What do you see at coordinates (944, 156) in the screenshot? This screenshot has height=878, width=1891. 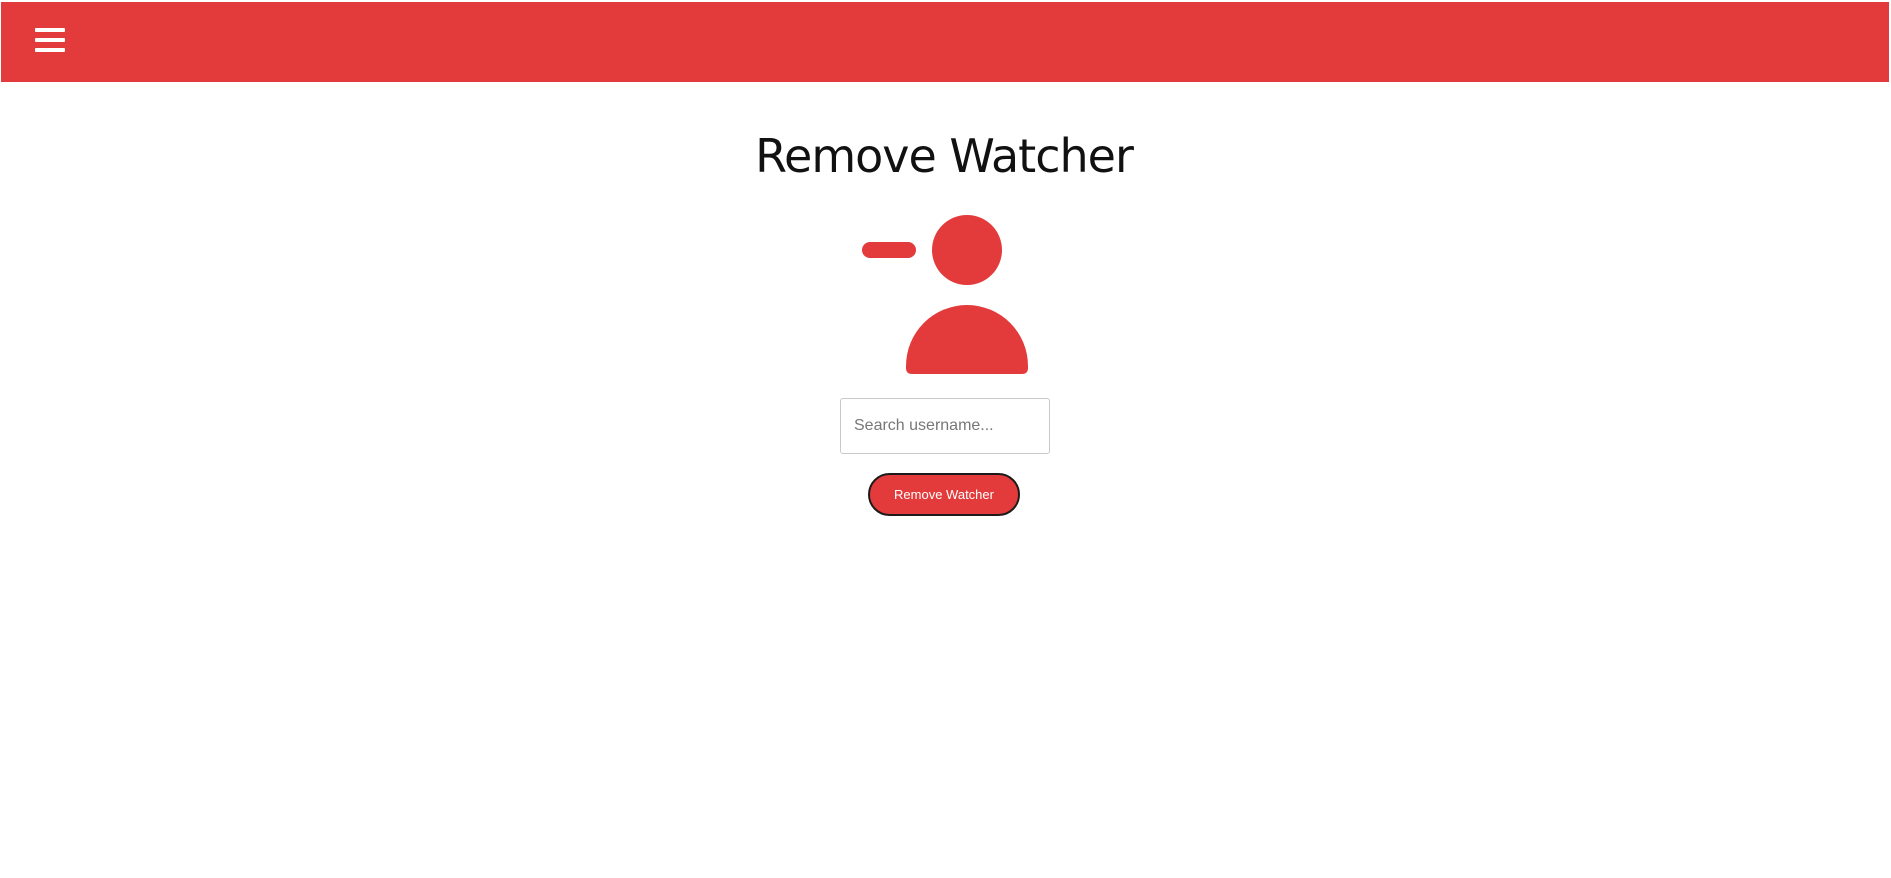 I see `page-title: Remove Watcher` at bounding box center [944, 156].